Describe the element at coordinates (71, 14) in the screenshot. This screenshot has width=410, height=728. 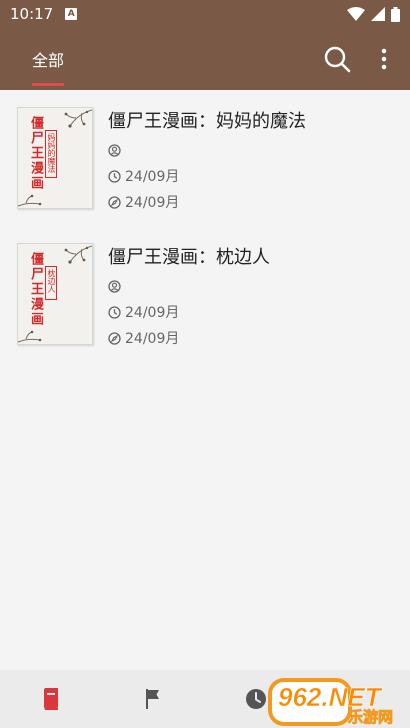
I see `a-icon: A` at that location.